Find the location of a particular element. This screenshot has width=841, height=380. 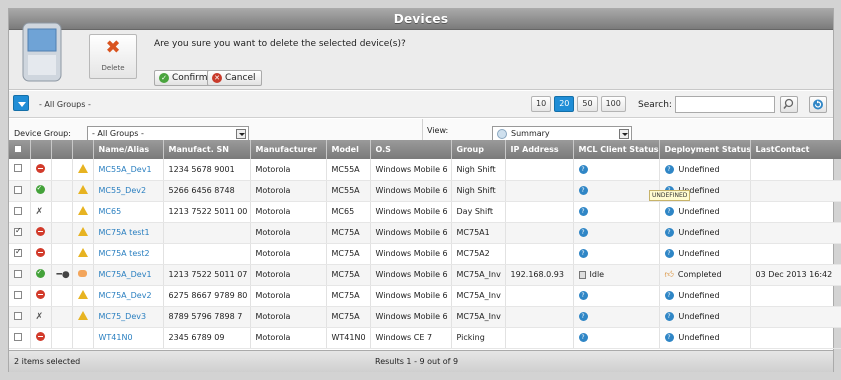

column-manufacturer: Manufacturer is located at coordinates (288, 149).